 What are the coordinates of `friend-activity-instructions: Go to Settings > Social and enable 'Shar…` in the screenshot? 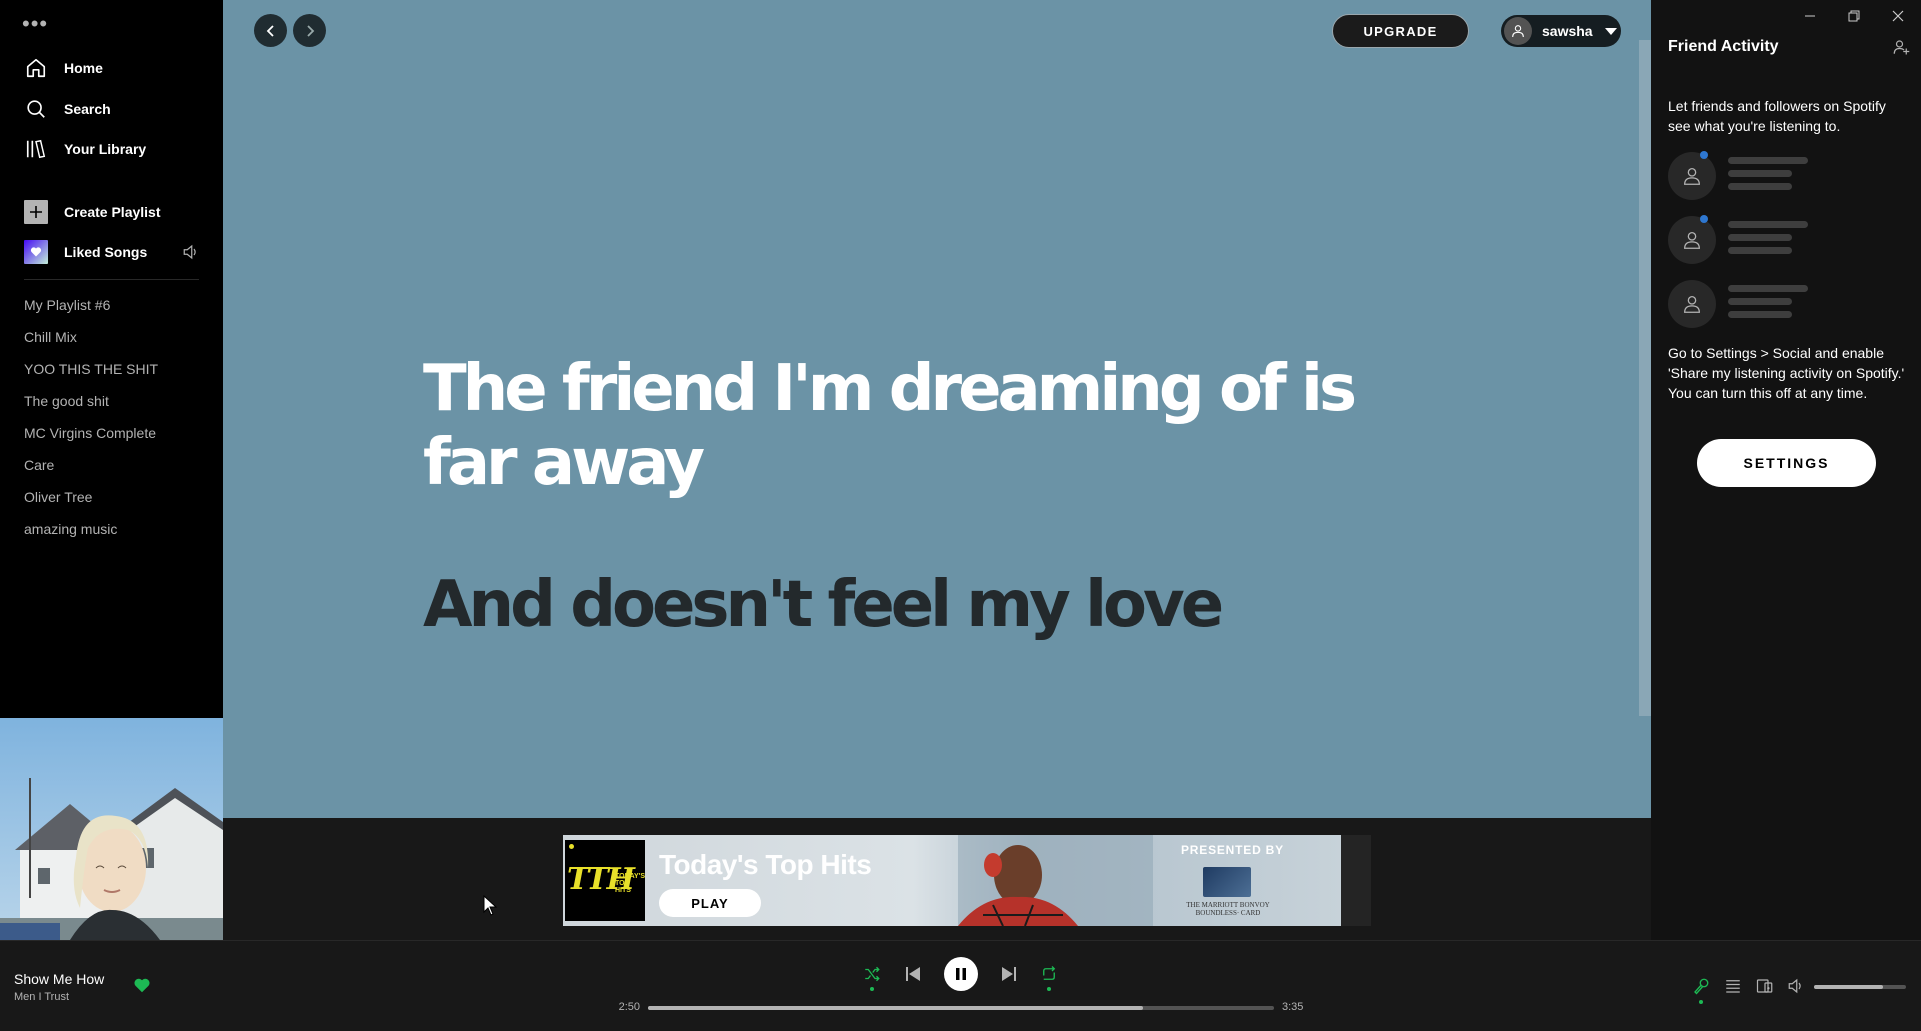 It's located at (1786, 373).